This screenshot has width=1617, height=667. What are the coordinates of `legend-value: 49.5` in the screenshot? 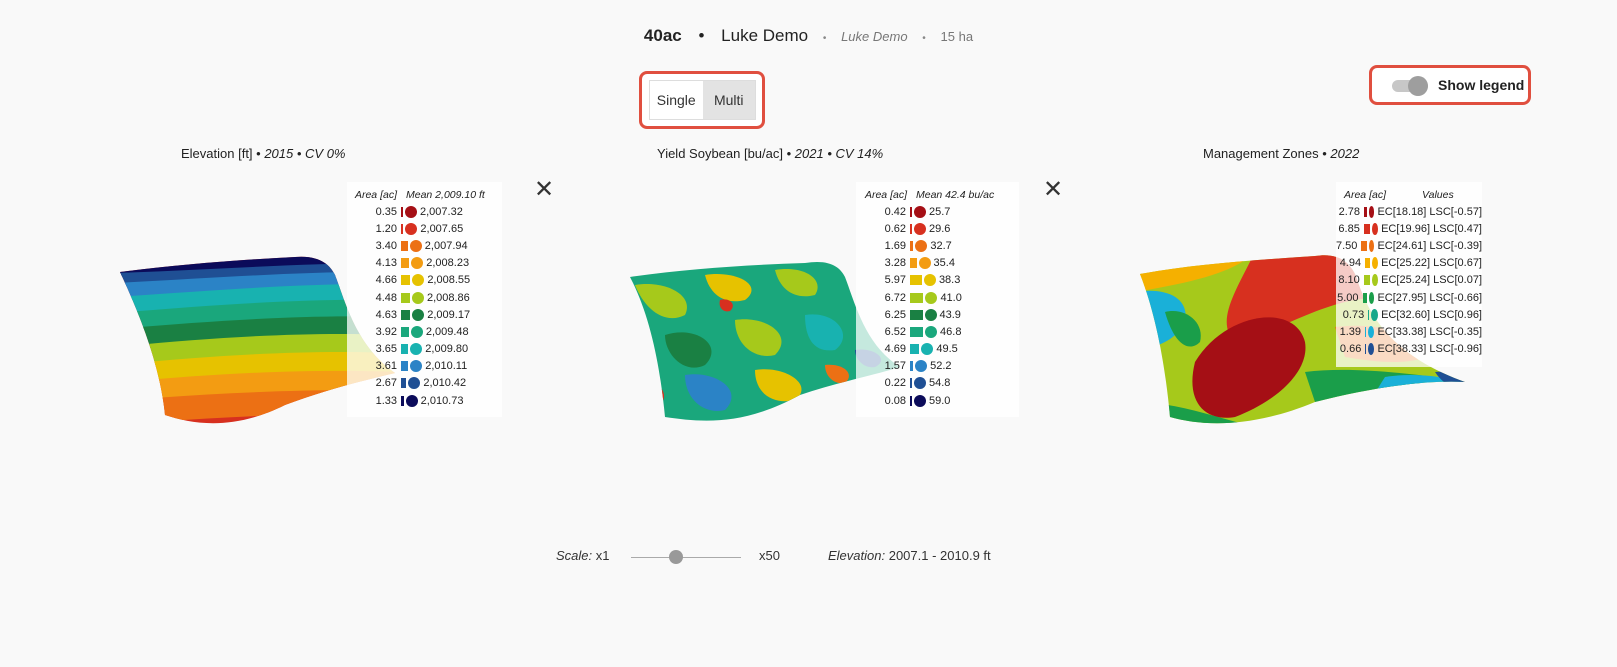 It's located at (947, 349).